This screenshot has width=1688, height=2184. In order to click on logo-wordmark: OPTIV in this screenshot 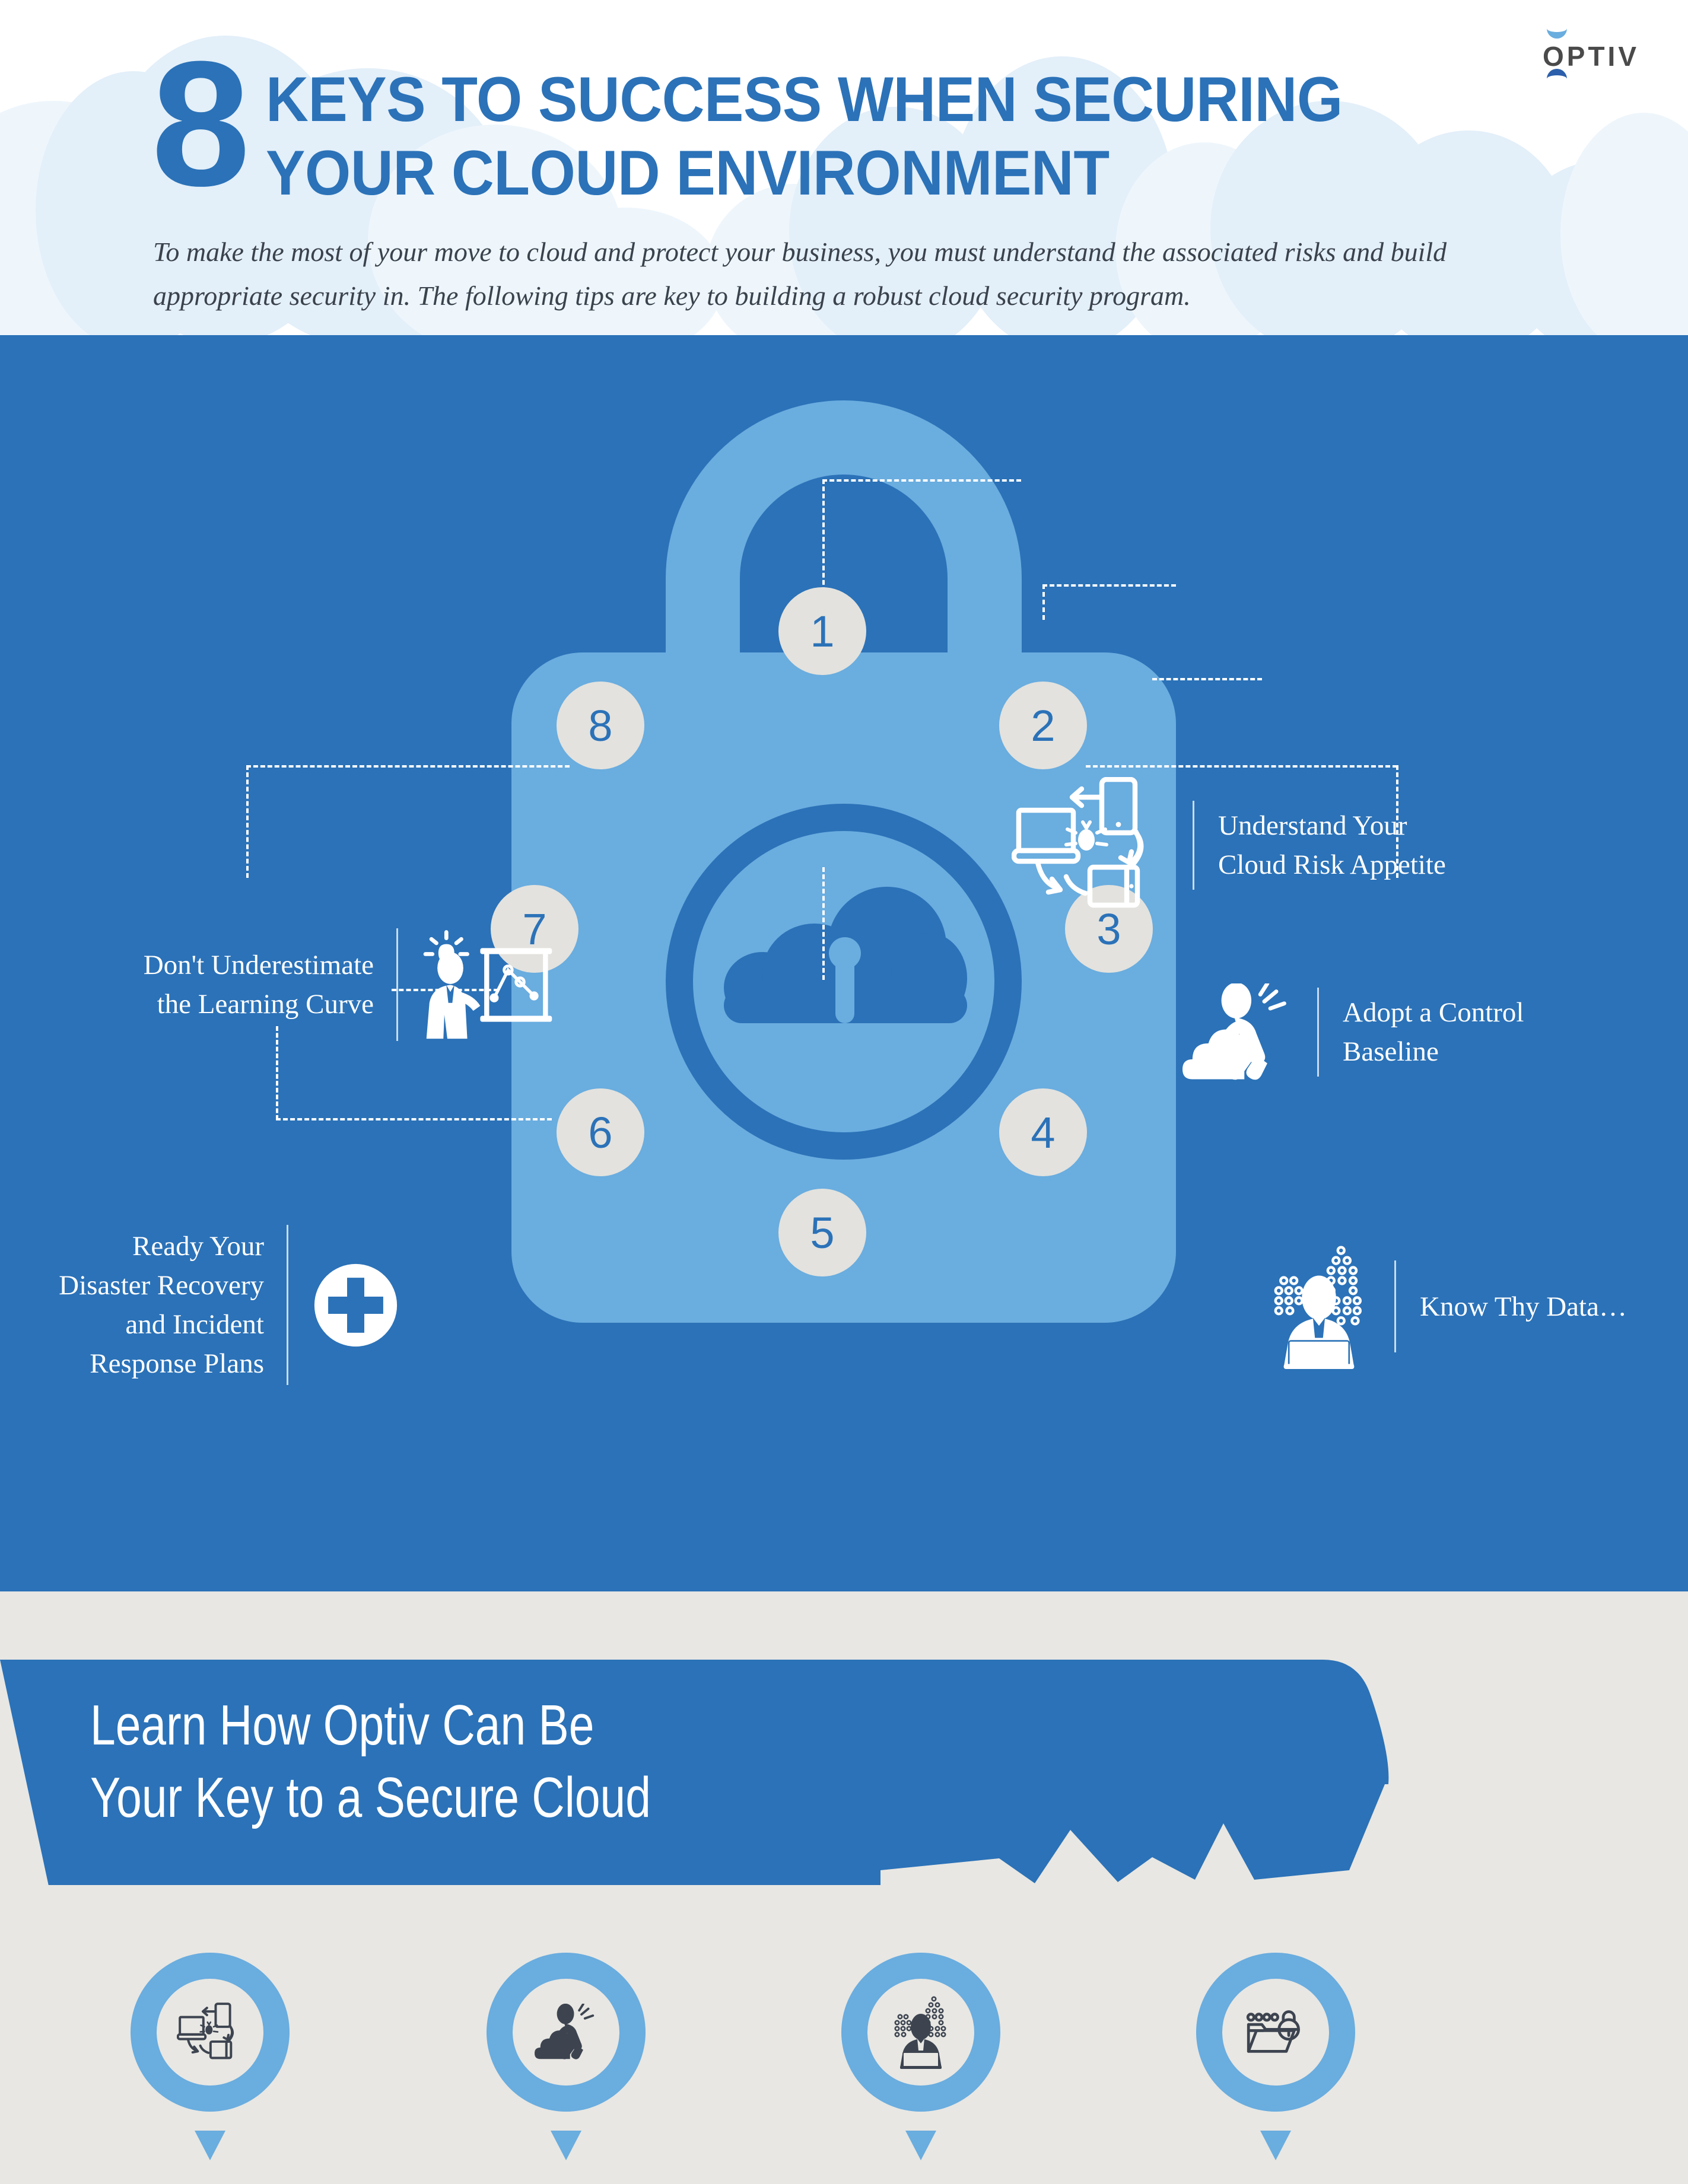, I will do `click(1591, 56)`.